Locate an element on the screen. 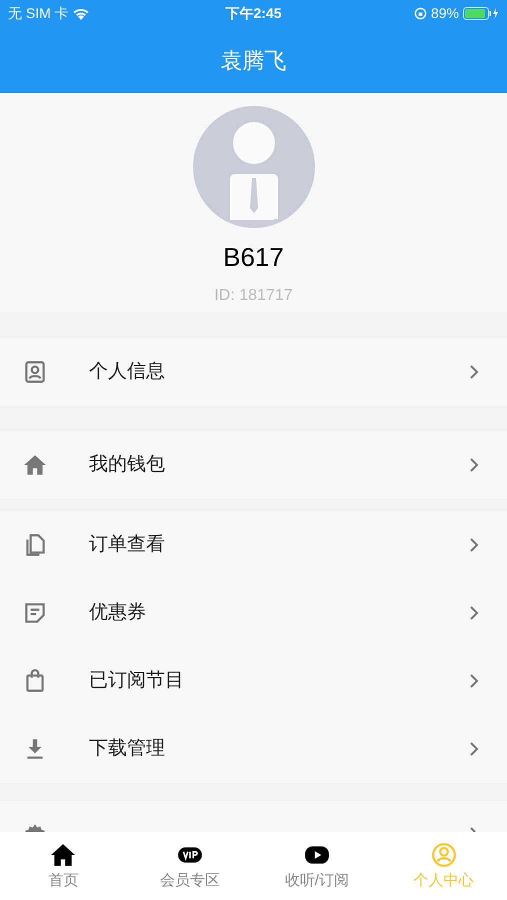  avatar-icon is located at coordinates (253, 167).